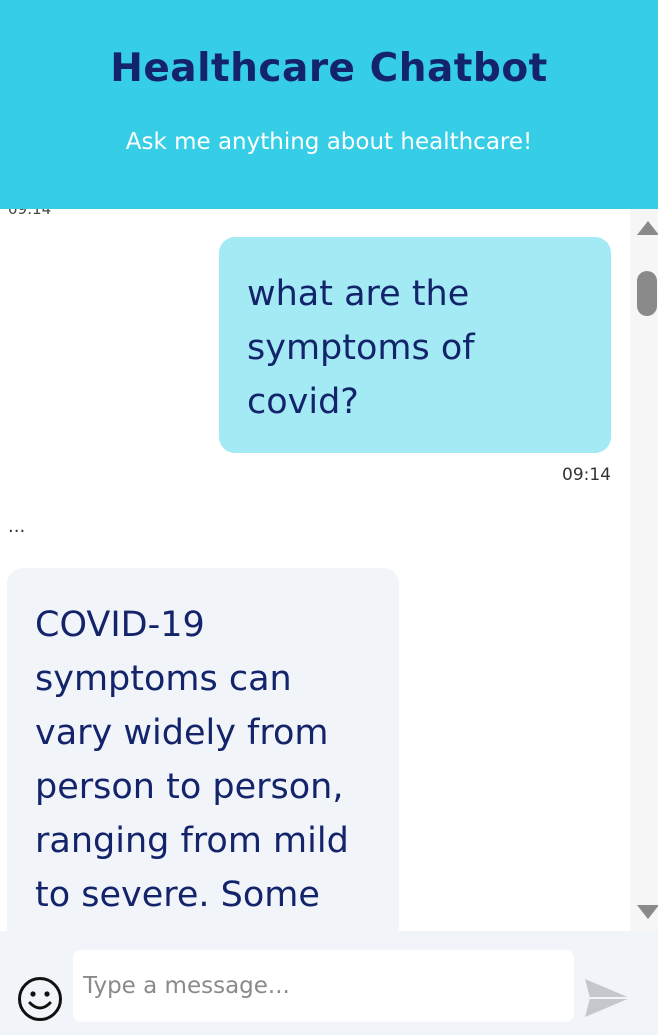  What do you see at coordinates (586, 475) in the screenshot?
I see `message-timestamp: 09:14` at bounding box center [586, 475].